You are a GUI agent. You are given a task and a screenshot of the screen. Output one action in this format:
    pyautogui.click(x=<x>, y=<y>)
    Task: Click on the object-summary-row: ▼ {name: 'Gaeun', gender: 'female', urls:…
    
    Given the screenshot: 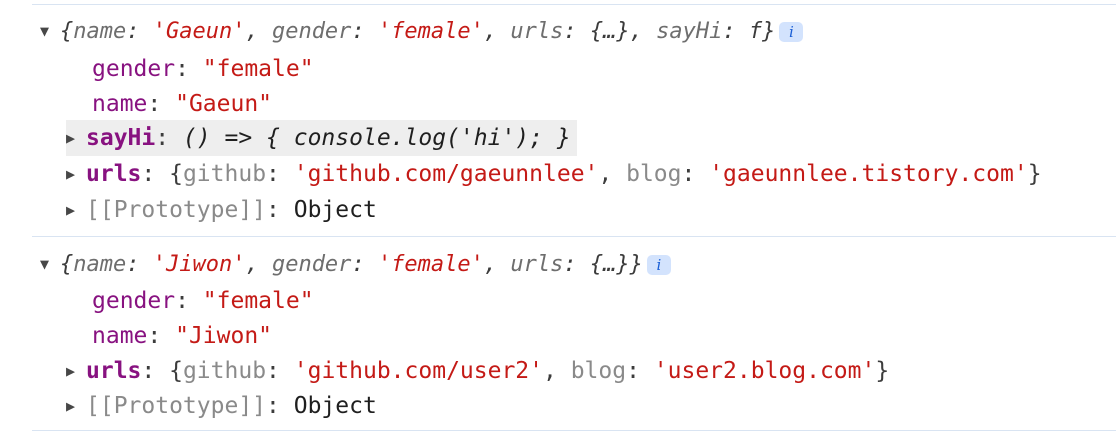 What is the action you would take?
    pyautogui.click(x=422, y=31)
    